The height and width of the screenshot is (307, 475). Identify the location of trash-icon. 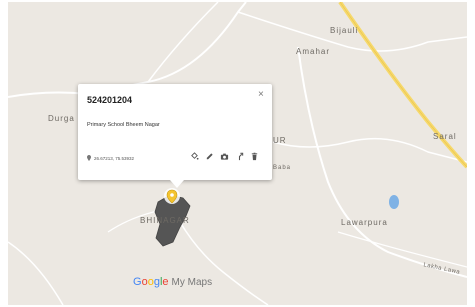
(254, 156).